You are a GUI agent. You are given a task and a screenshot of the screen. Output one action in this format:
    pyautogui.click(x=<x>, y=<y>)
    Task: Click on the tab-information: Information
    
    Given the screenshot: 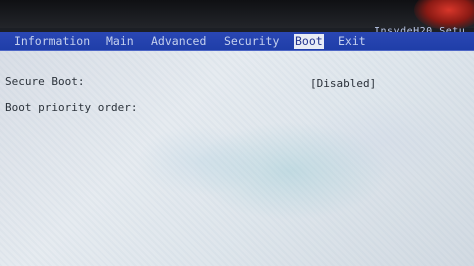 What is the action you would take?
    pyautogui.click(x=52, y=41)
    